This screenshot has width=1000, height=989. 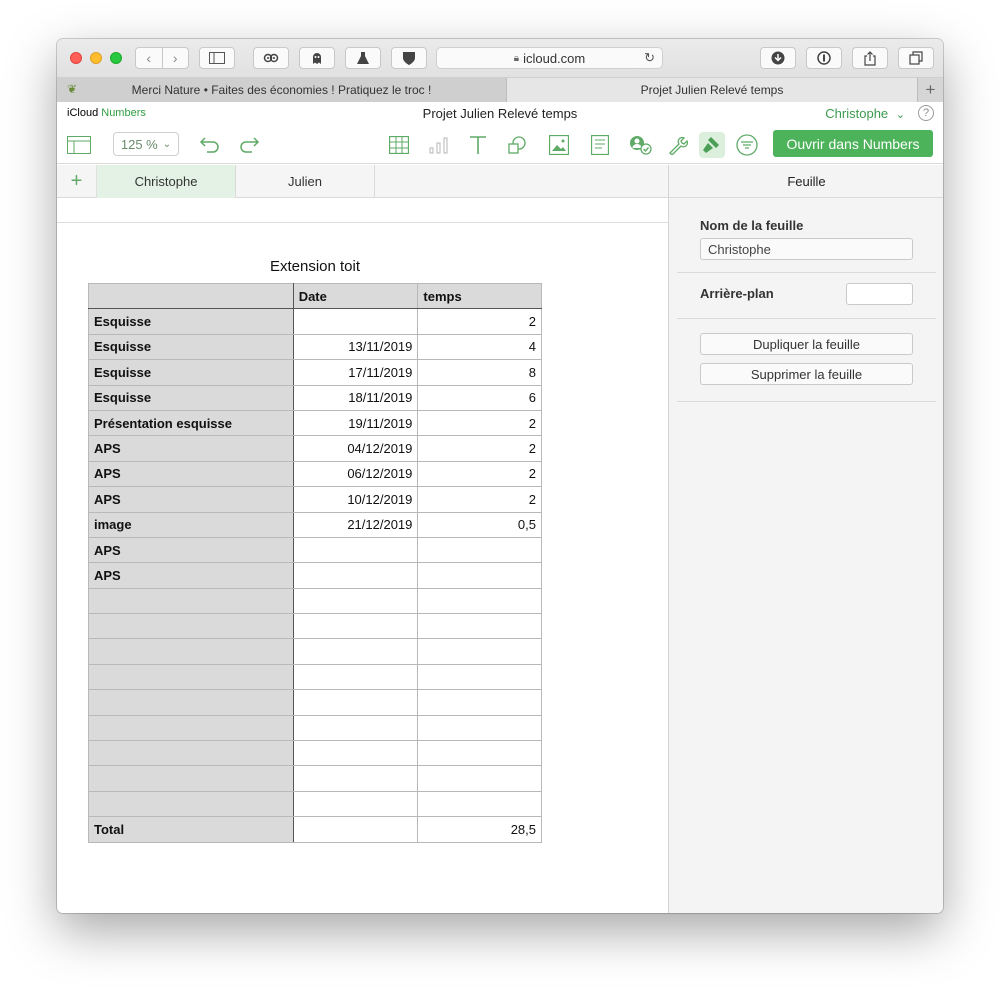 What do you see at coordinates (678, 145) in the screenshot?
I see `settings-button` at bounding box center [678, 145].